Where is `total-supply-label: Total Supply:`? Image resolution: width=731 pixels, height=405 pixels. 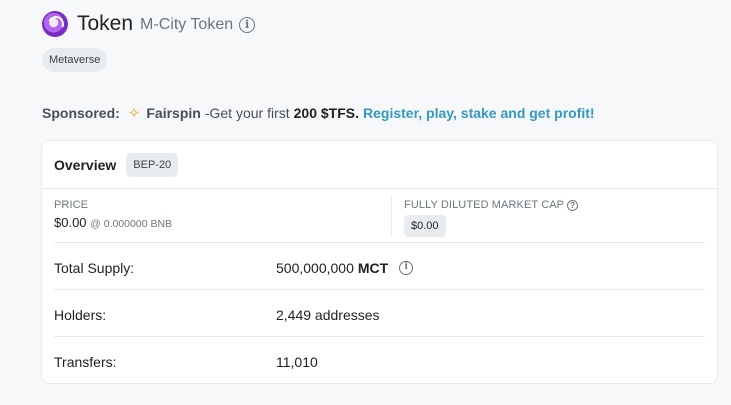
total-supply-label: Total Supply: is located at coordinates (94, 268).